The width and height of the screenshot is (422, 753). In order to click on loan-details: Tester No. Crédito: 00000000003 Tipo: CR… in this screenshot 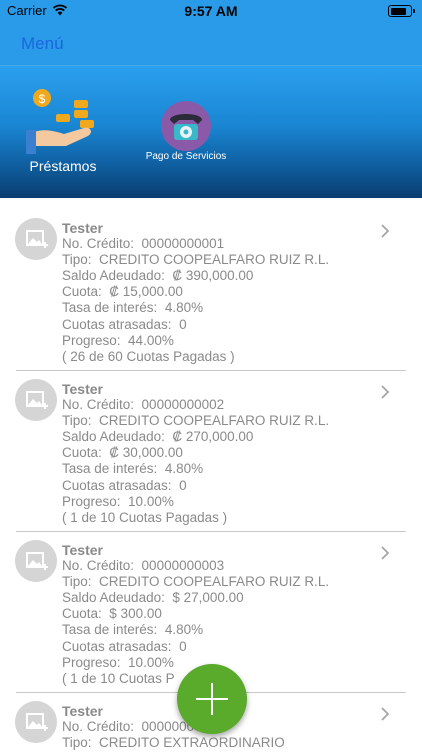, I will do `click(195, 614)`.